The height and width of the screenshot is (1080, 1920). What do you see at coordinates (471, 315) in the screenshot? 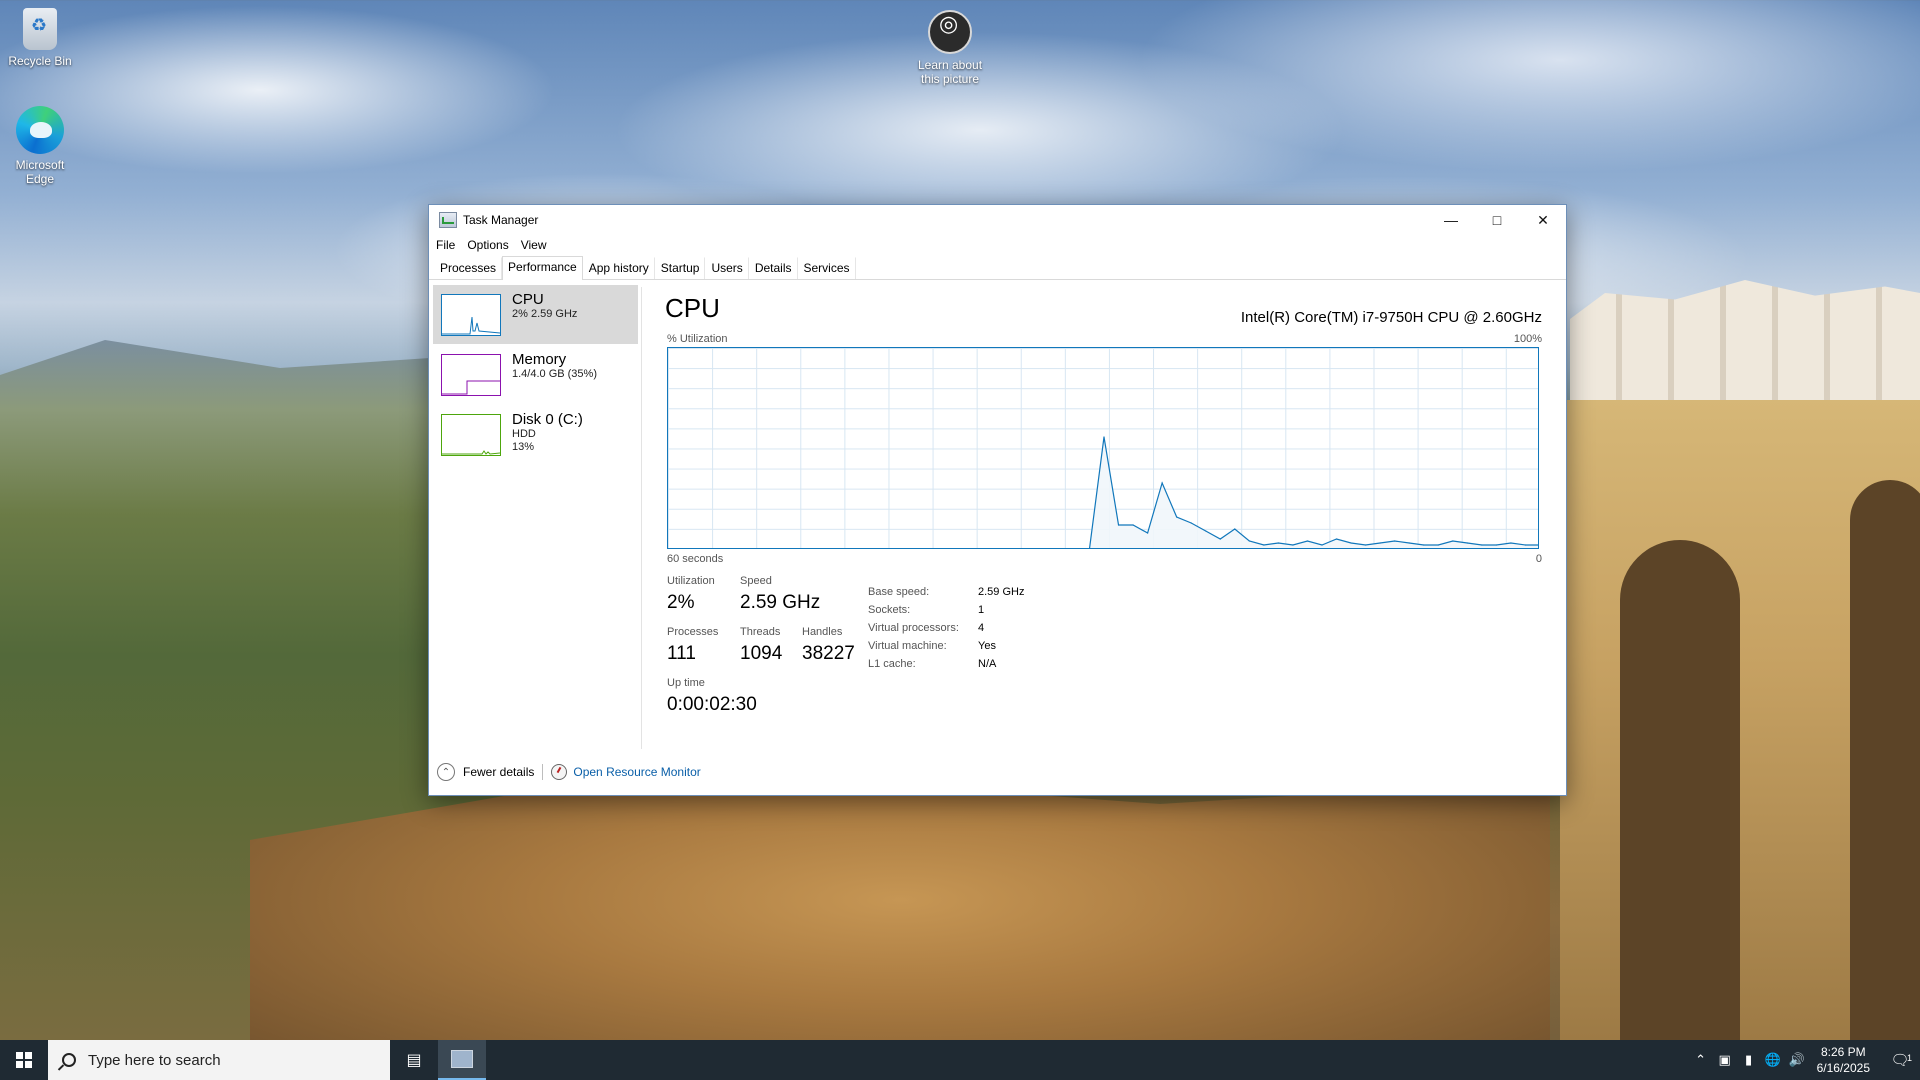
I see `cpu-thumbnail-graph` at bounding box center [471, 315].